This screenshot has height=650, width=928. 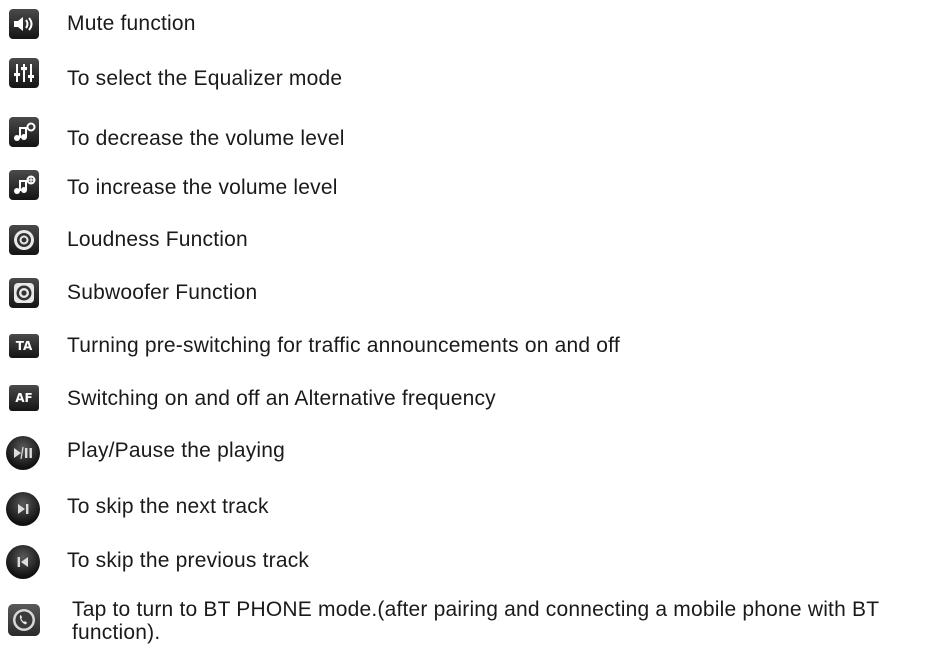 I want to click on af-badge-icon: AF, so click(x=24, y=398).